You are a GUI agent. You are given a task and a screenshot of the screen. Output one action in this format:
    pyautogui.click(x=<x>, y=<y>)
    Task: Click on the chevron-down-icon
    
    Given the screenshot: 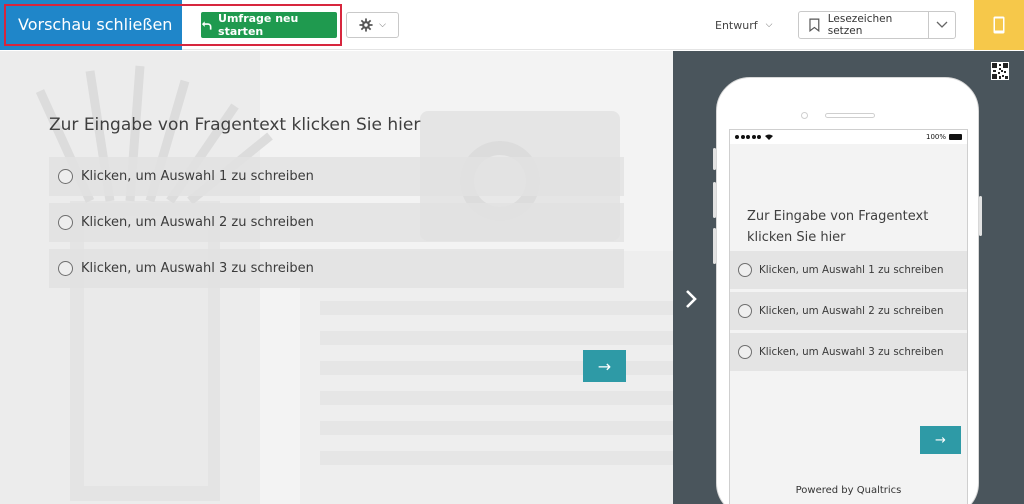 What is the action you would take?
    pyautogui.click(x=942, y=24)
    